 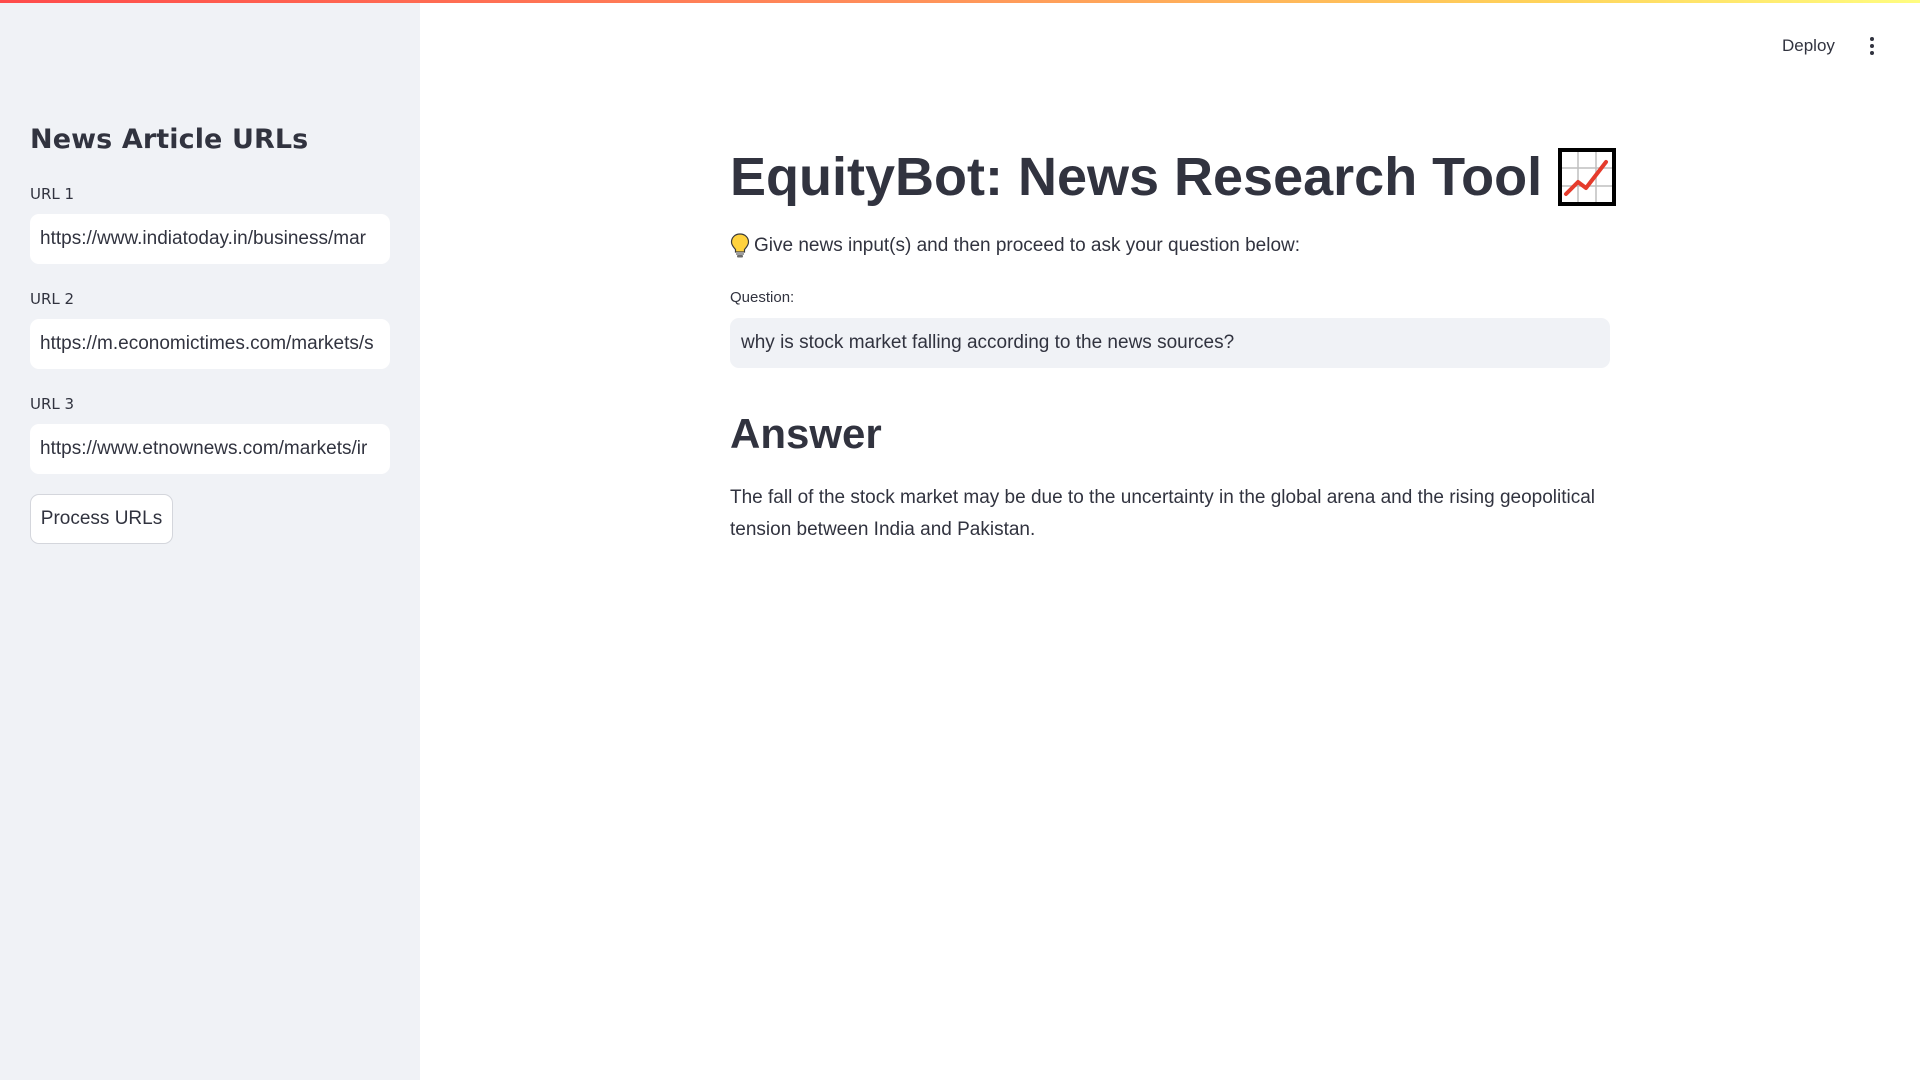 I want to click on light-bulb-icon, so click(x=740, y=245).